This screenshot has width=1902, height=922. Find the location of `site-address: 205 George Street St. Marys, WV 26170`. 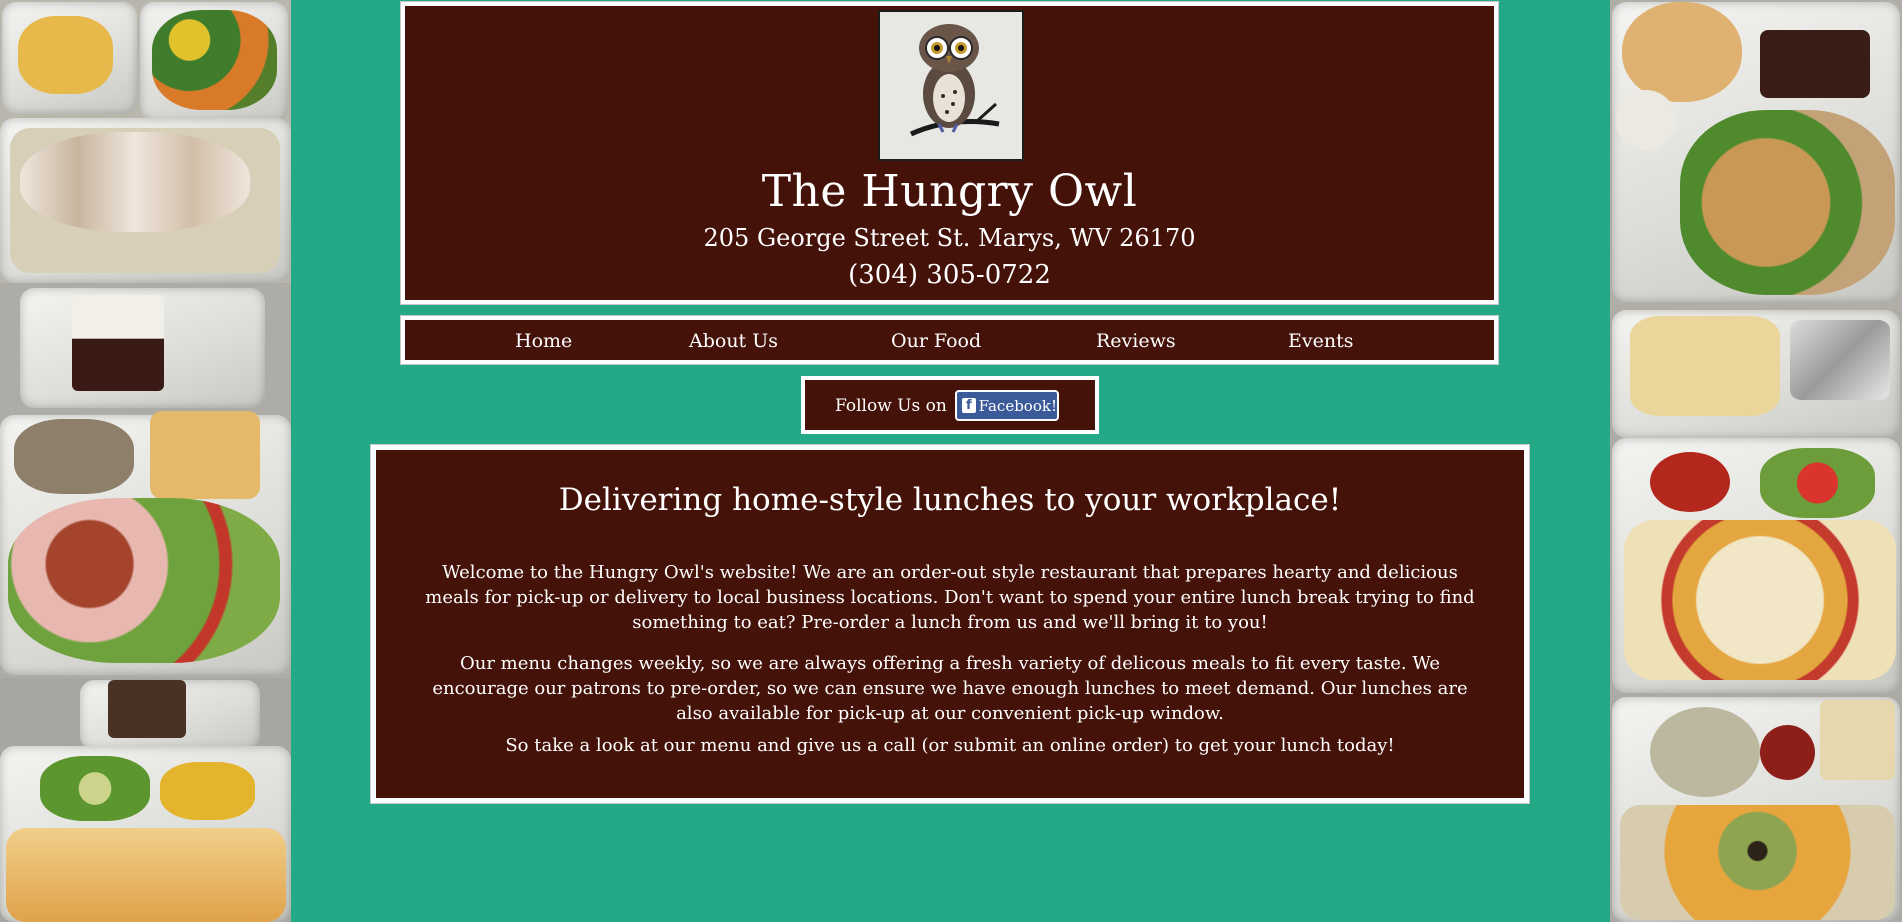

site-address: 205 George Street St. Marys, WV 26170 is located at coordinates (949, 238).